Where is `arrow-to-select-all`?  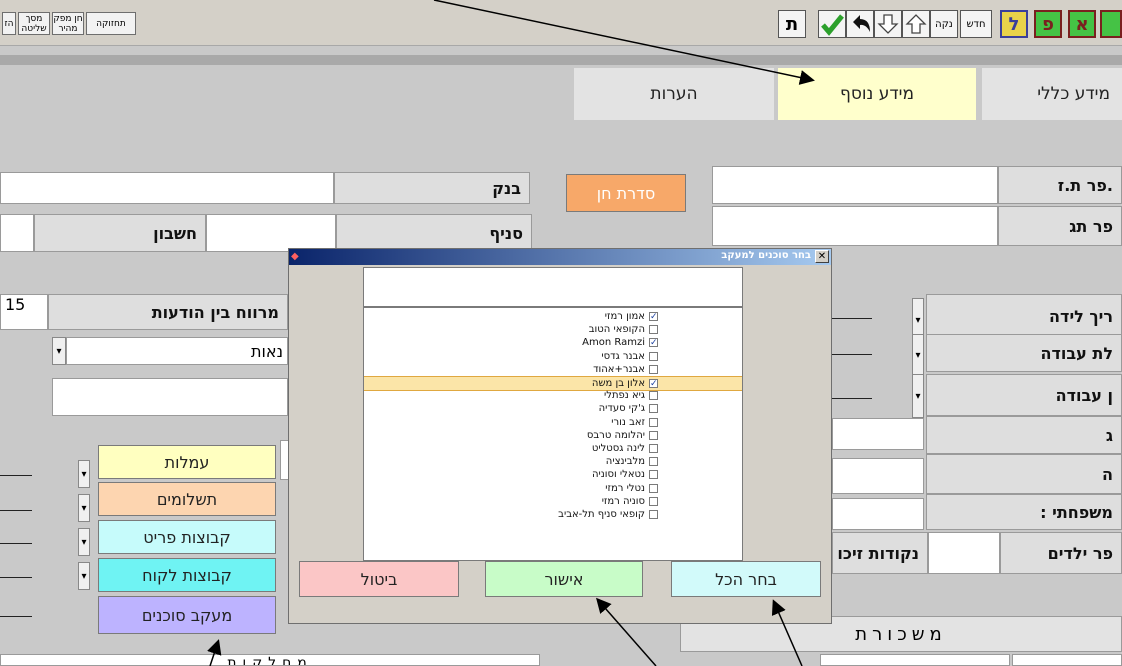 arrow-to-select-all is located at coordinates (787, 632).